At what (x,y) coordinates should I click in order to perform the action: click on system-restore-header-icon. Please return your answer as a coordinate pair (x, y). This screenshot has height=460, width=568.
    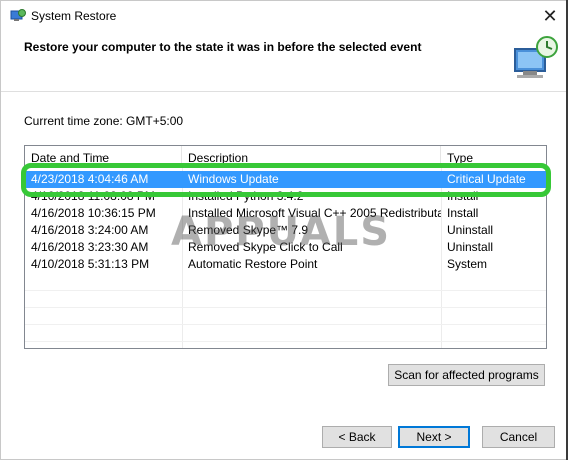
    Looking at the image, I should click on (536, 57).